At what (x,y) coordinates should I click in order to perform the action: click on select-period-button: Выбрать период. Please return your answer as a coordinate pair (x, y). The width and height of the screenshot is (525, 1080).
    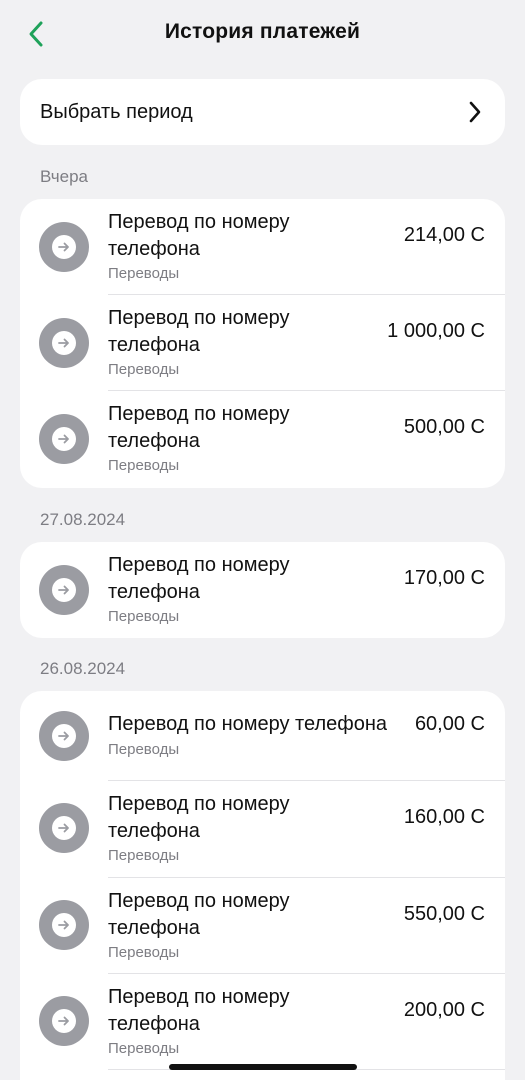
    Looking at the image, I should click on (262, 112).